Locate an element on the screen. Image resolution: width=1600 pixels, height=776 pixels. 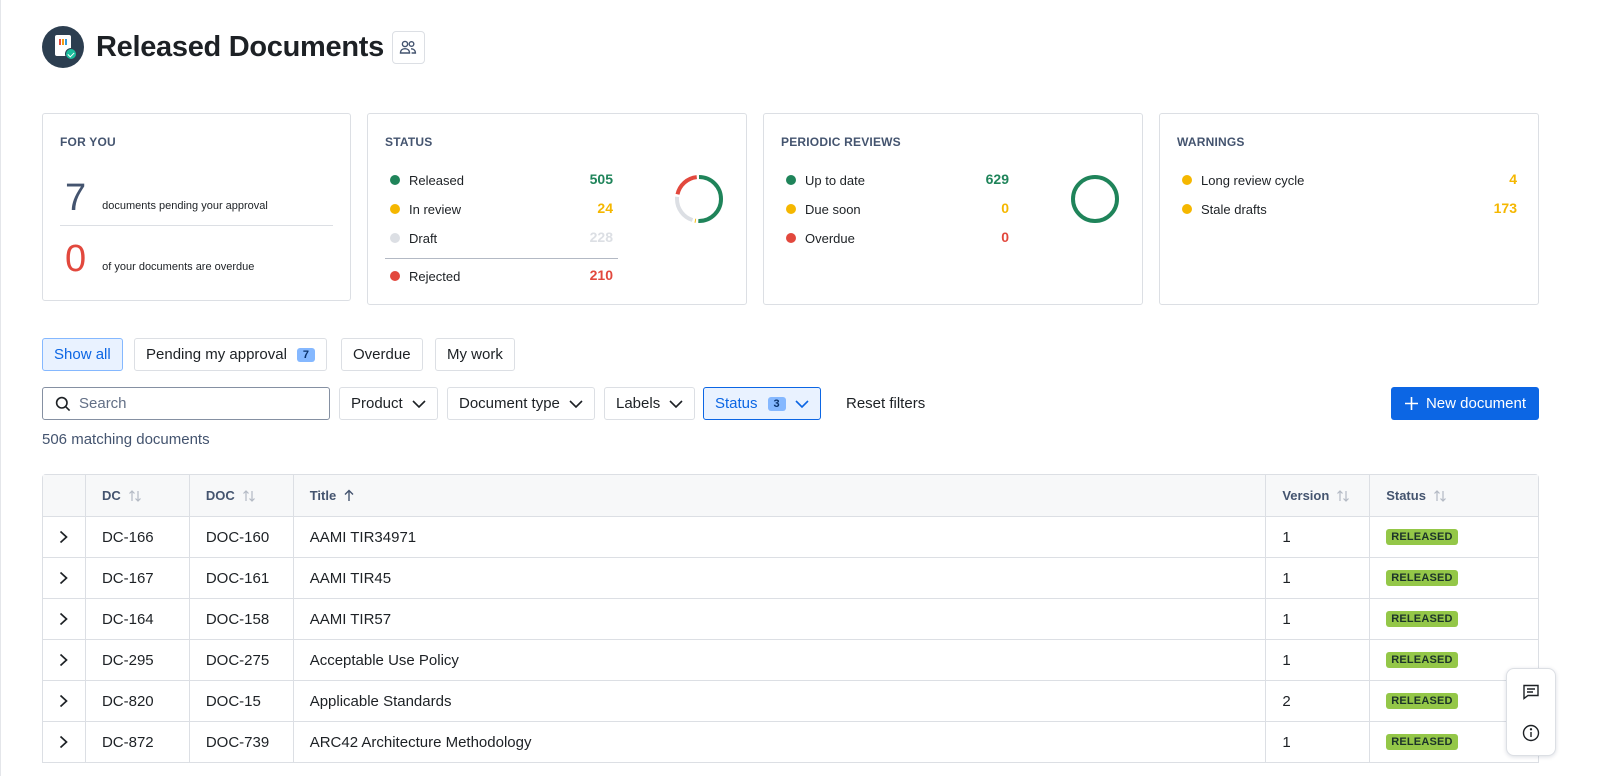
search-input is located at coordinates (199, 403).